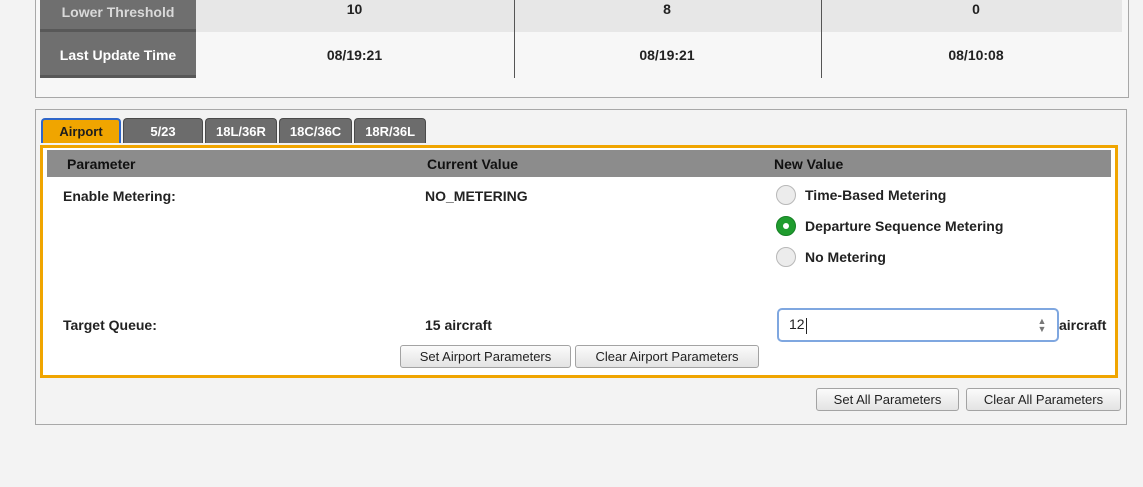 The width and height of the screenshot is (1143, 487). I want to click on tab-5-23: 5/23, so click(163, 130).